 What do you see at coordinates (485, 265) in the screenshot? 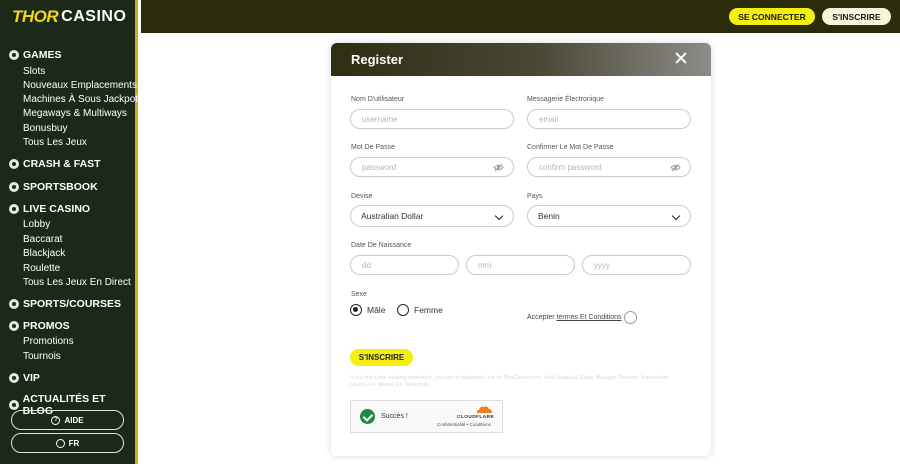
I see `dob-month-placeholder: mm` at bounding box center [485, 265].